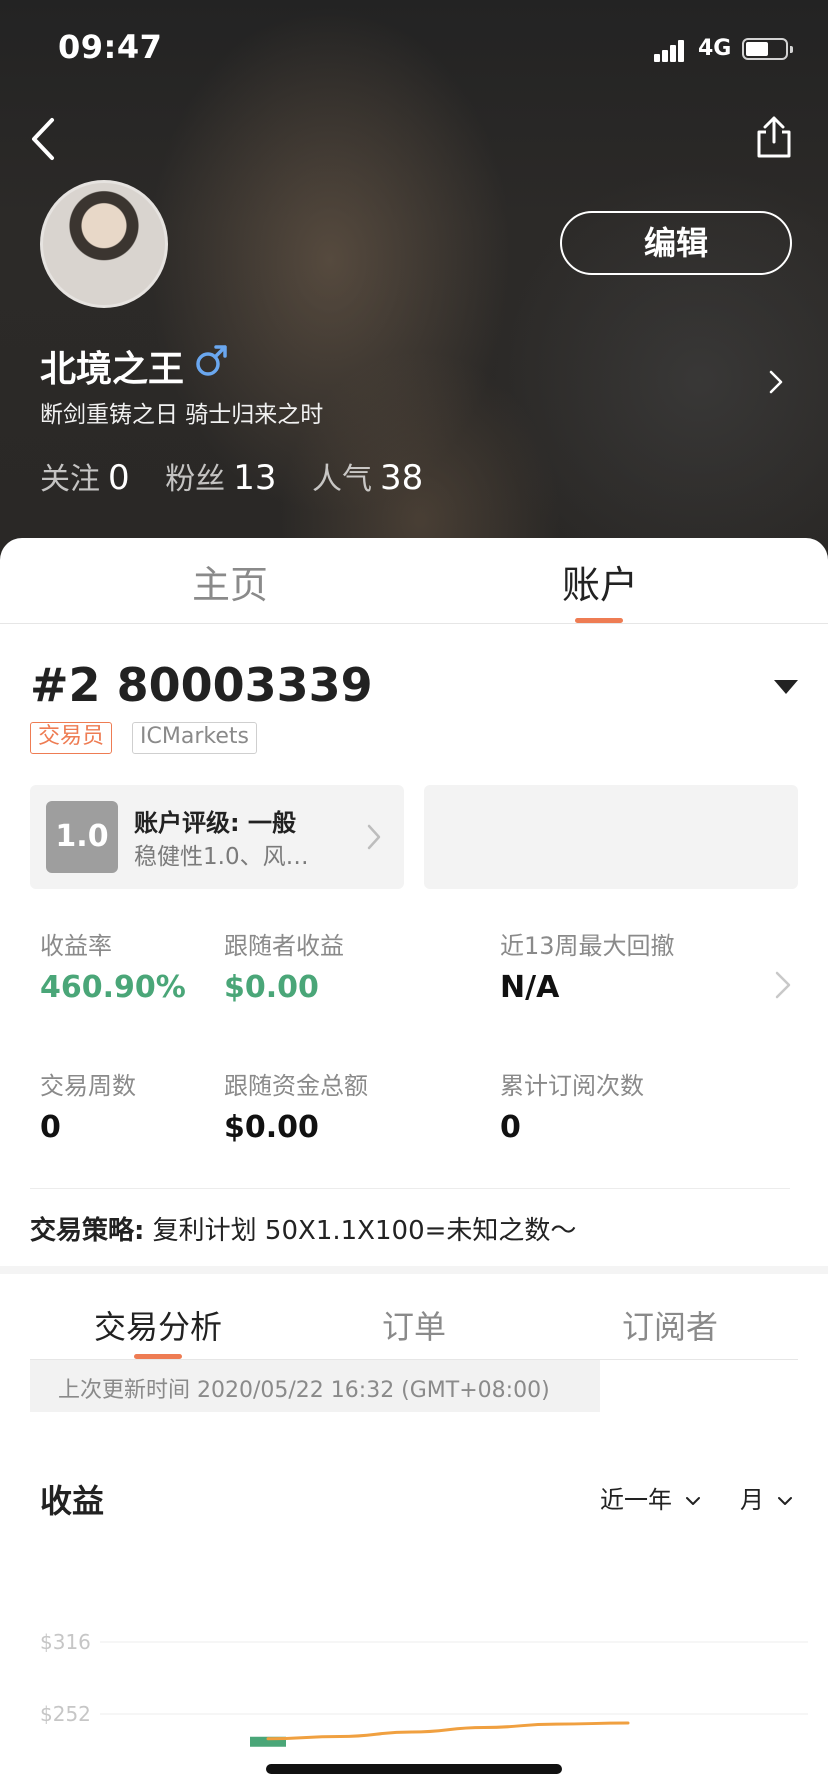  What do you see at coordinates (410, 1188) in the screenshot?
I see `divider` at bounding box center [410, 1188].